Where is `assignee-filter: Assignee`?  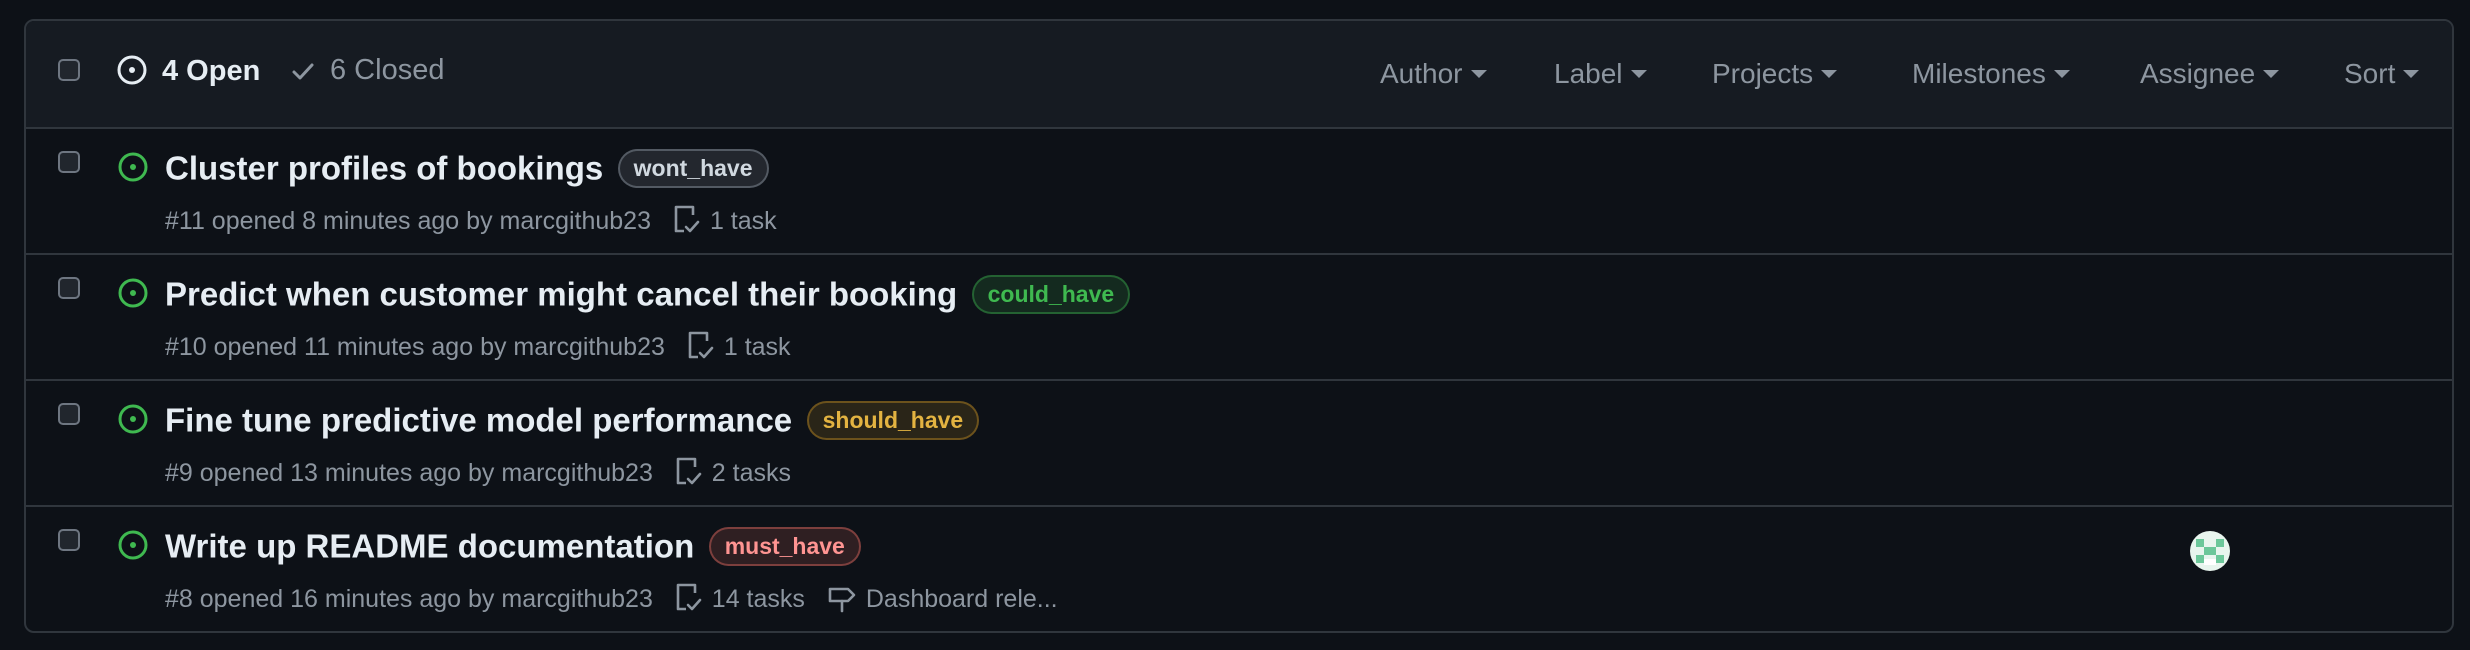 assignee-filter: Assignee is located at coordinates (2210, 74).